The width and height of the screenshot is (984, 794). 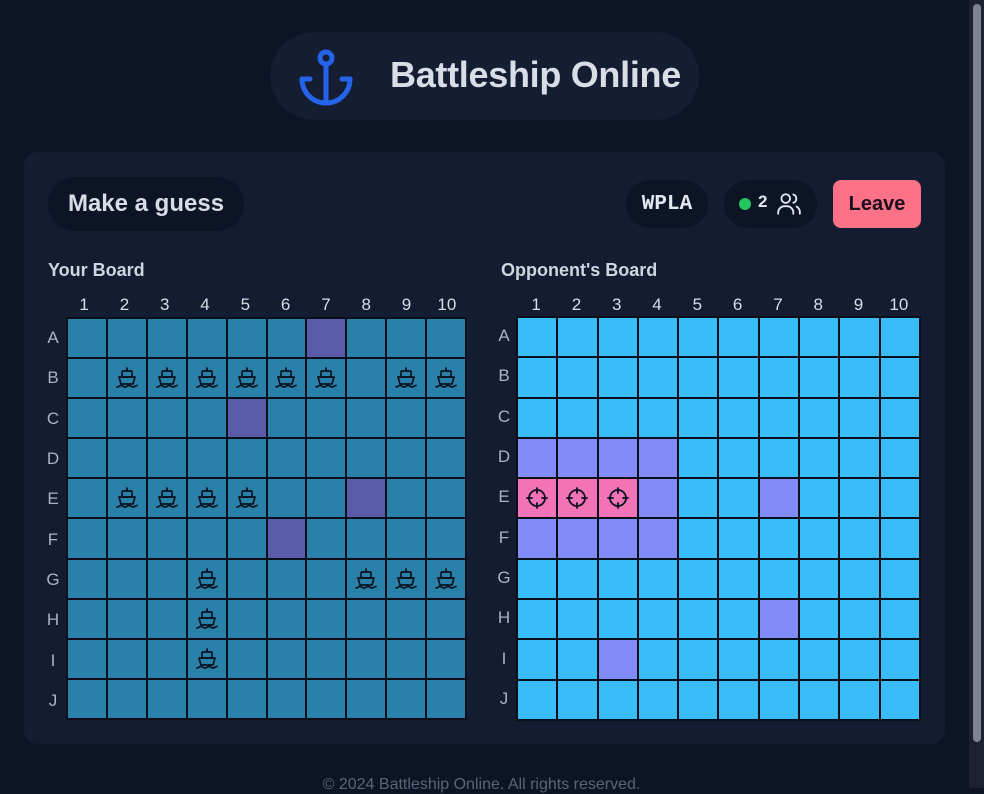 I want to click on opponent-board-cell-i3-miss, so click(x=617, y=659).